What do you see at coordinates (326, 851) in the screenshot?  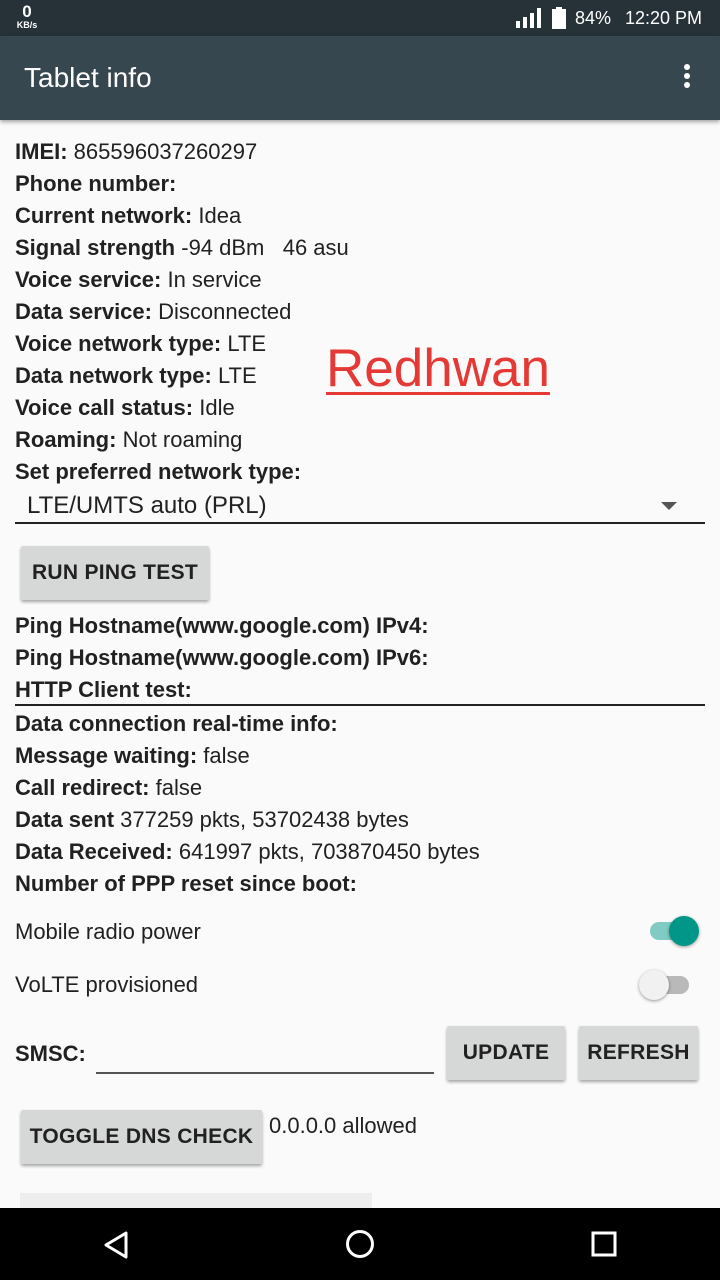 I see `received-value: 641997 pkts, 703870450 bytes` at bounding box center [326, 851].